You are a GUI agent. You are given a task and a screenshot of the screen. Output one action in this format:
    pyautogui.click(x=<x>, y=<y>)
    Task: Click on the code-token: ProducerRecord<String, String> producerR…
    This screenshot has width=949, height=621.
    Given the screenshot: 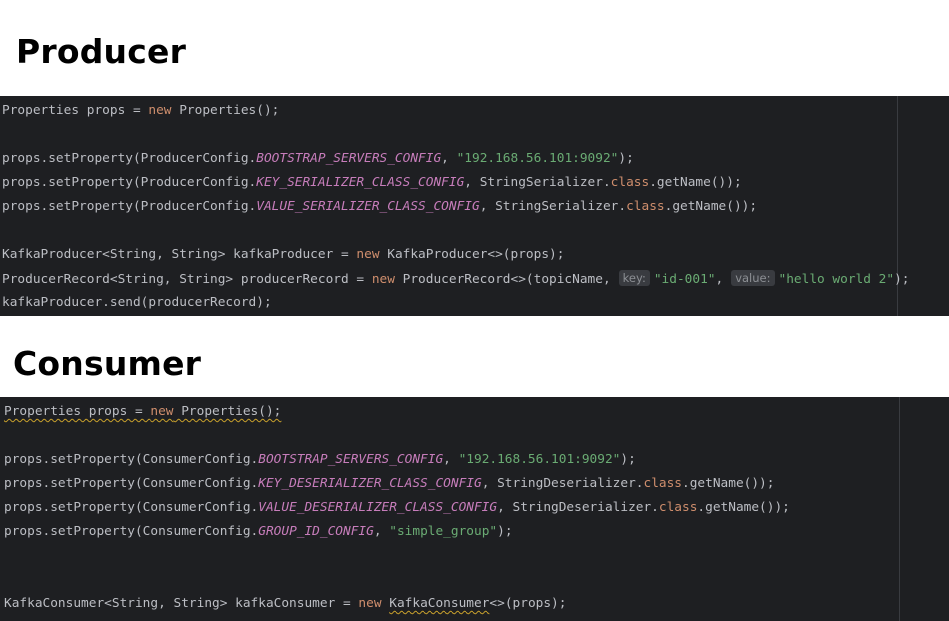 What is the action you would take?
    pyautogui.click(x=187, y=279)
    